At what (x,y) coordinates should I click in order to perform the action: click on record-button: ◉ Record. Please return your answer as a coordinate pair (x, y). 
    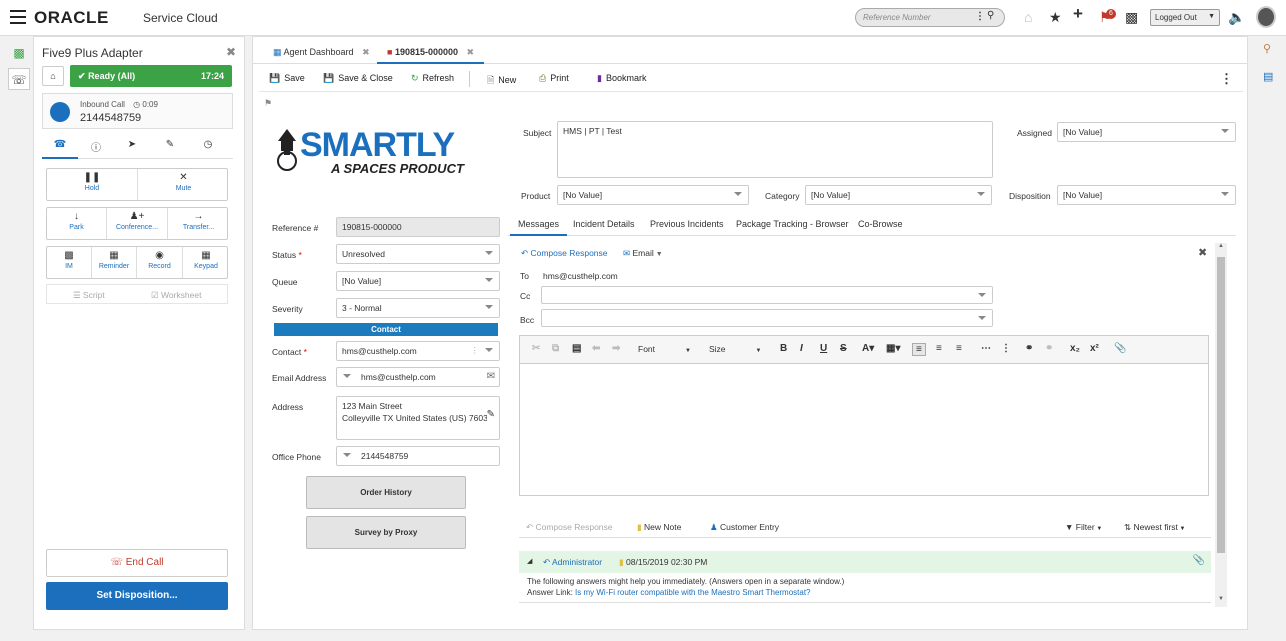
    Looking at the image, I should click on (160, 262).